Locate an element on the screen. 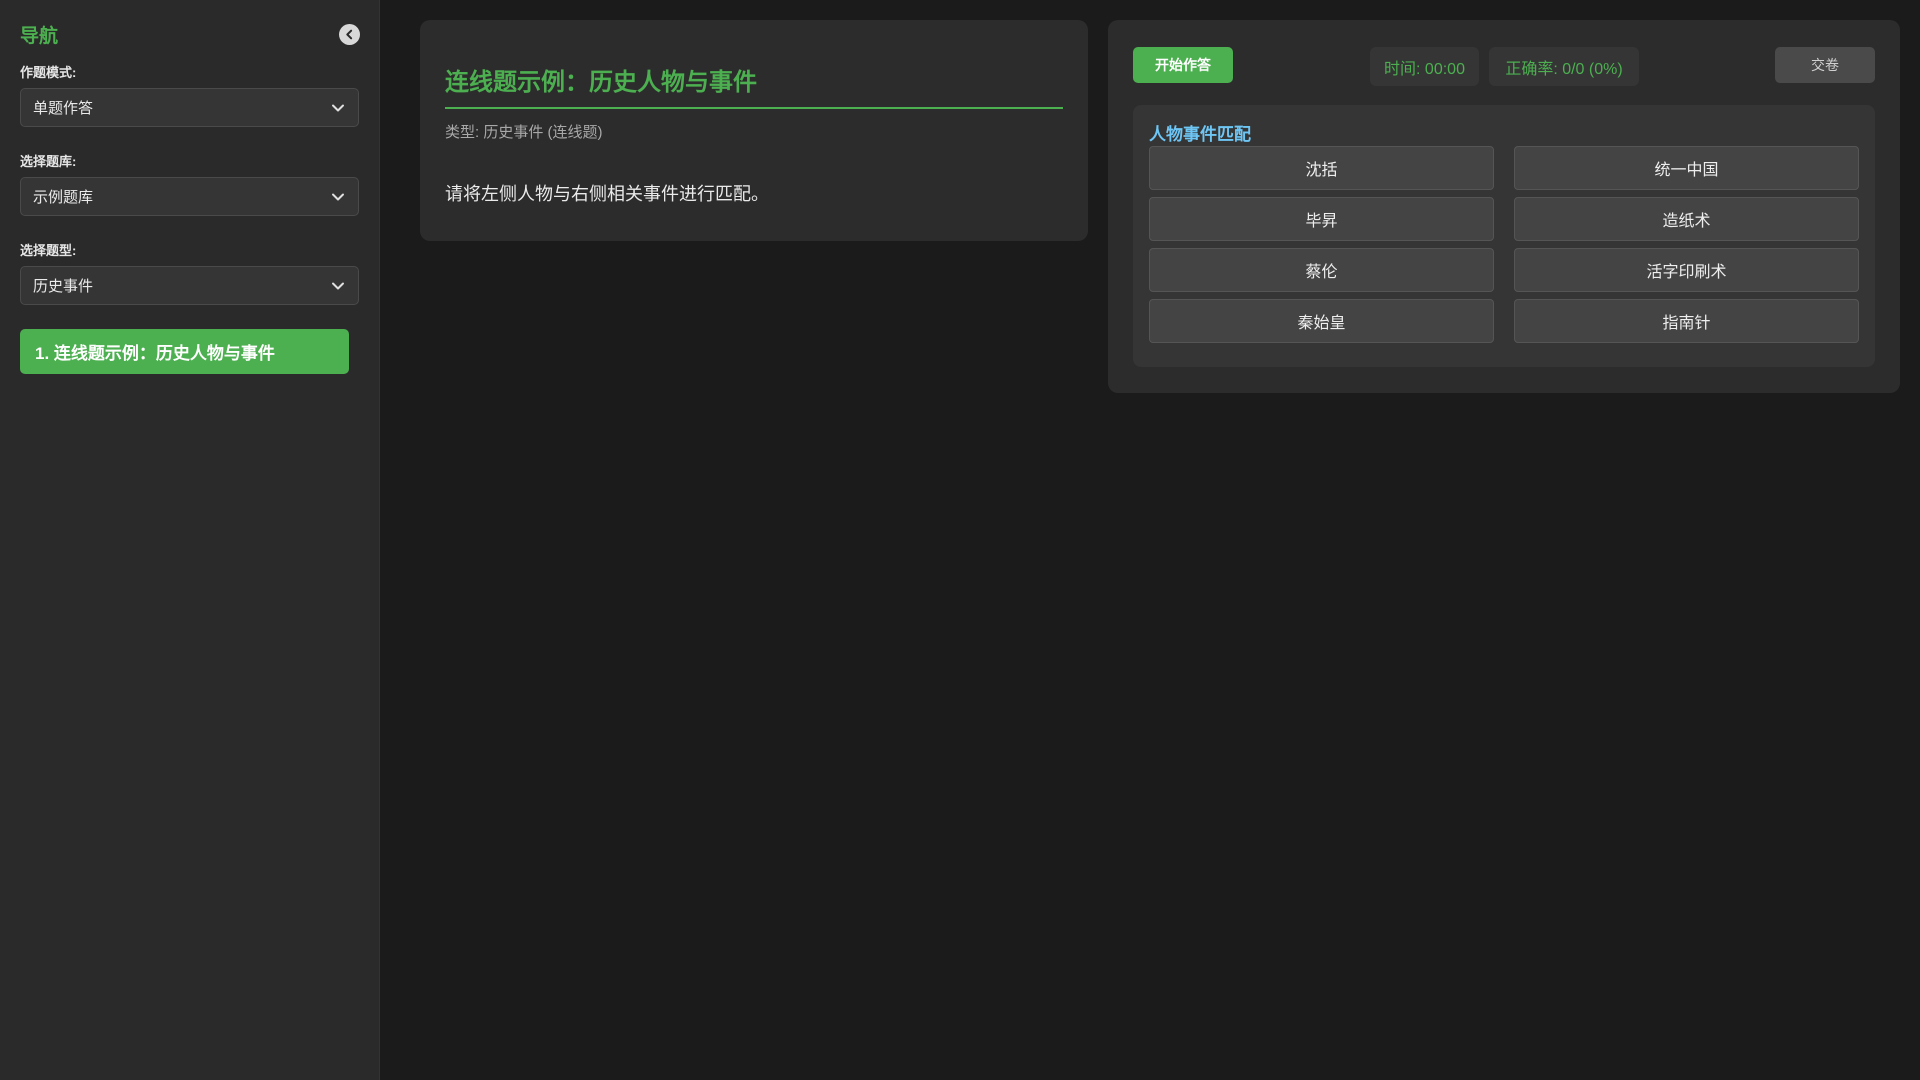 The width and height of the screenshot is (1920, 1080). question-list-item: 1. 连线题示例：历史人物与事件 is located at coordinates (184, 351).